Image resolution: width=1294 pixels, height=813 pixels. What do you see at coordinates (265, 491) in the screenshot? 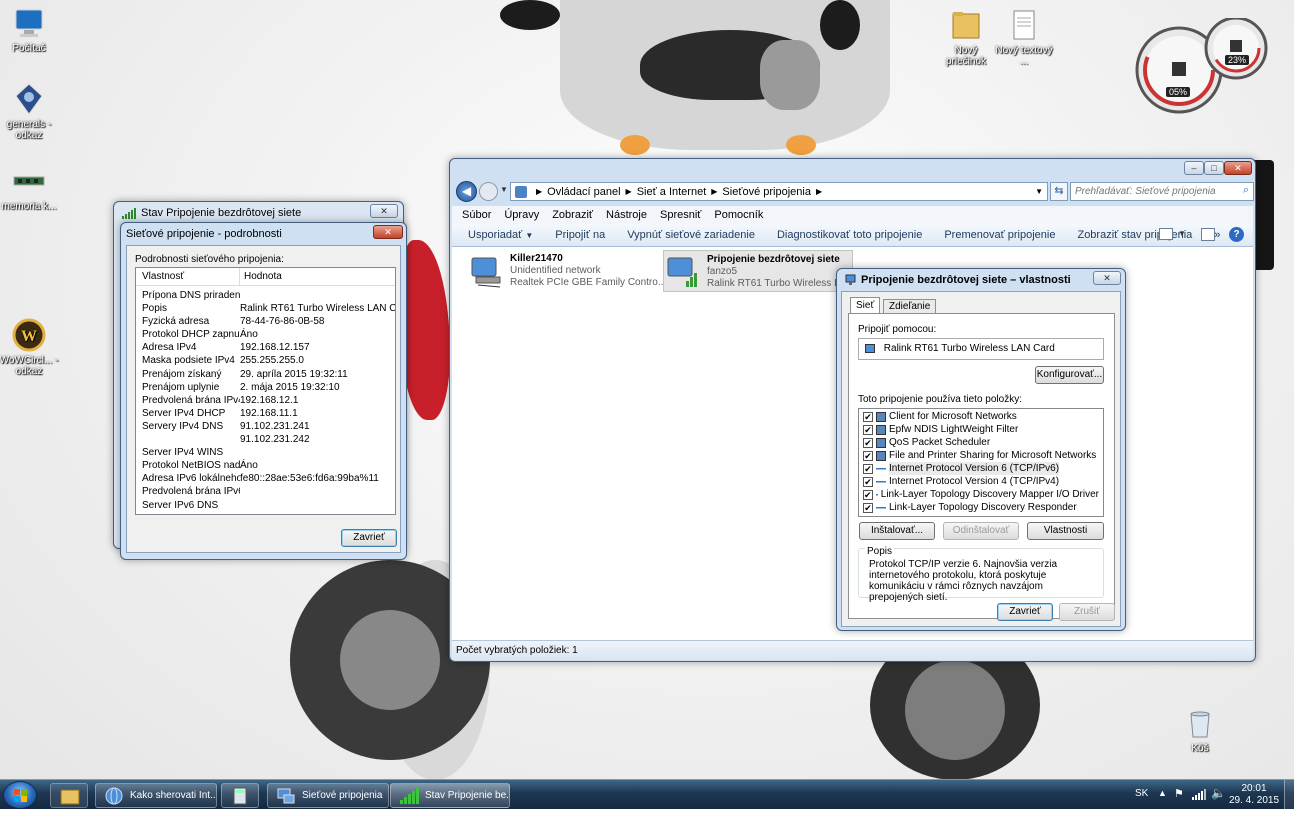
I see `table-row: Predvolená brána IPv6` at bounding box center [265, 491].